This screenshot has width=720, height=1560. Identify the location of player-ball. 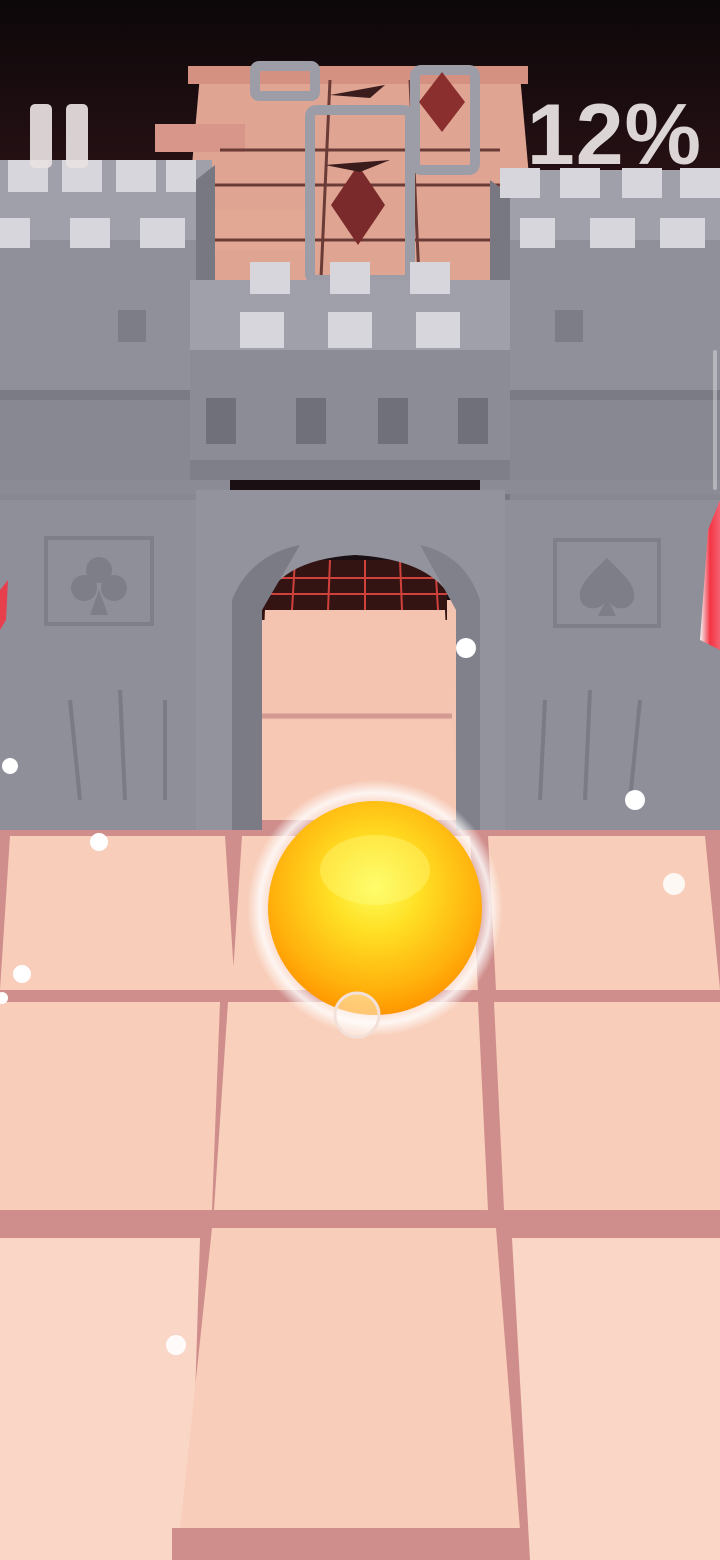
(375, 909).